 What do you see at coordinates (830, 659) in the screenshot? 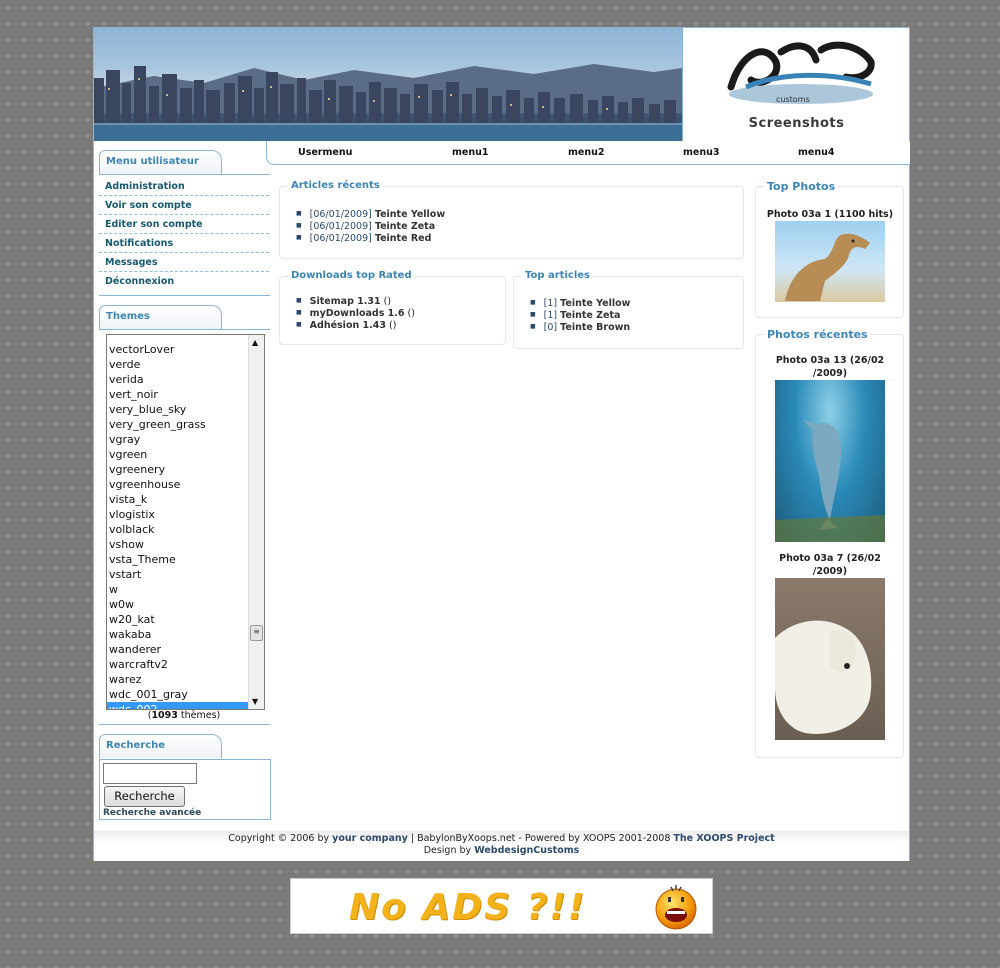
I see `polar-bear-photo` at bounding box center [830, 659].